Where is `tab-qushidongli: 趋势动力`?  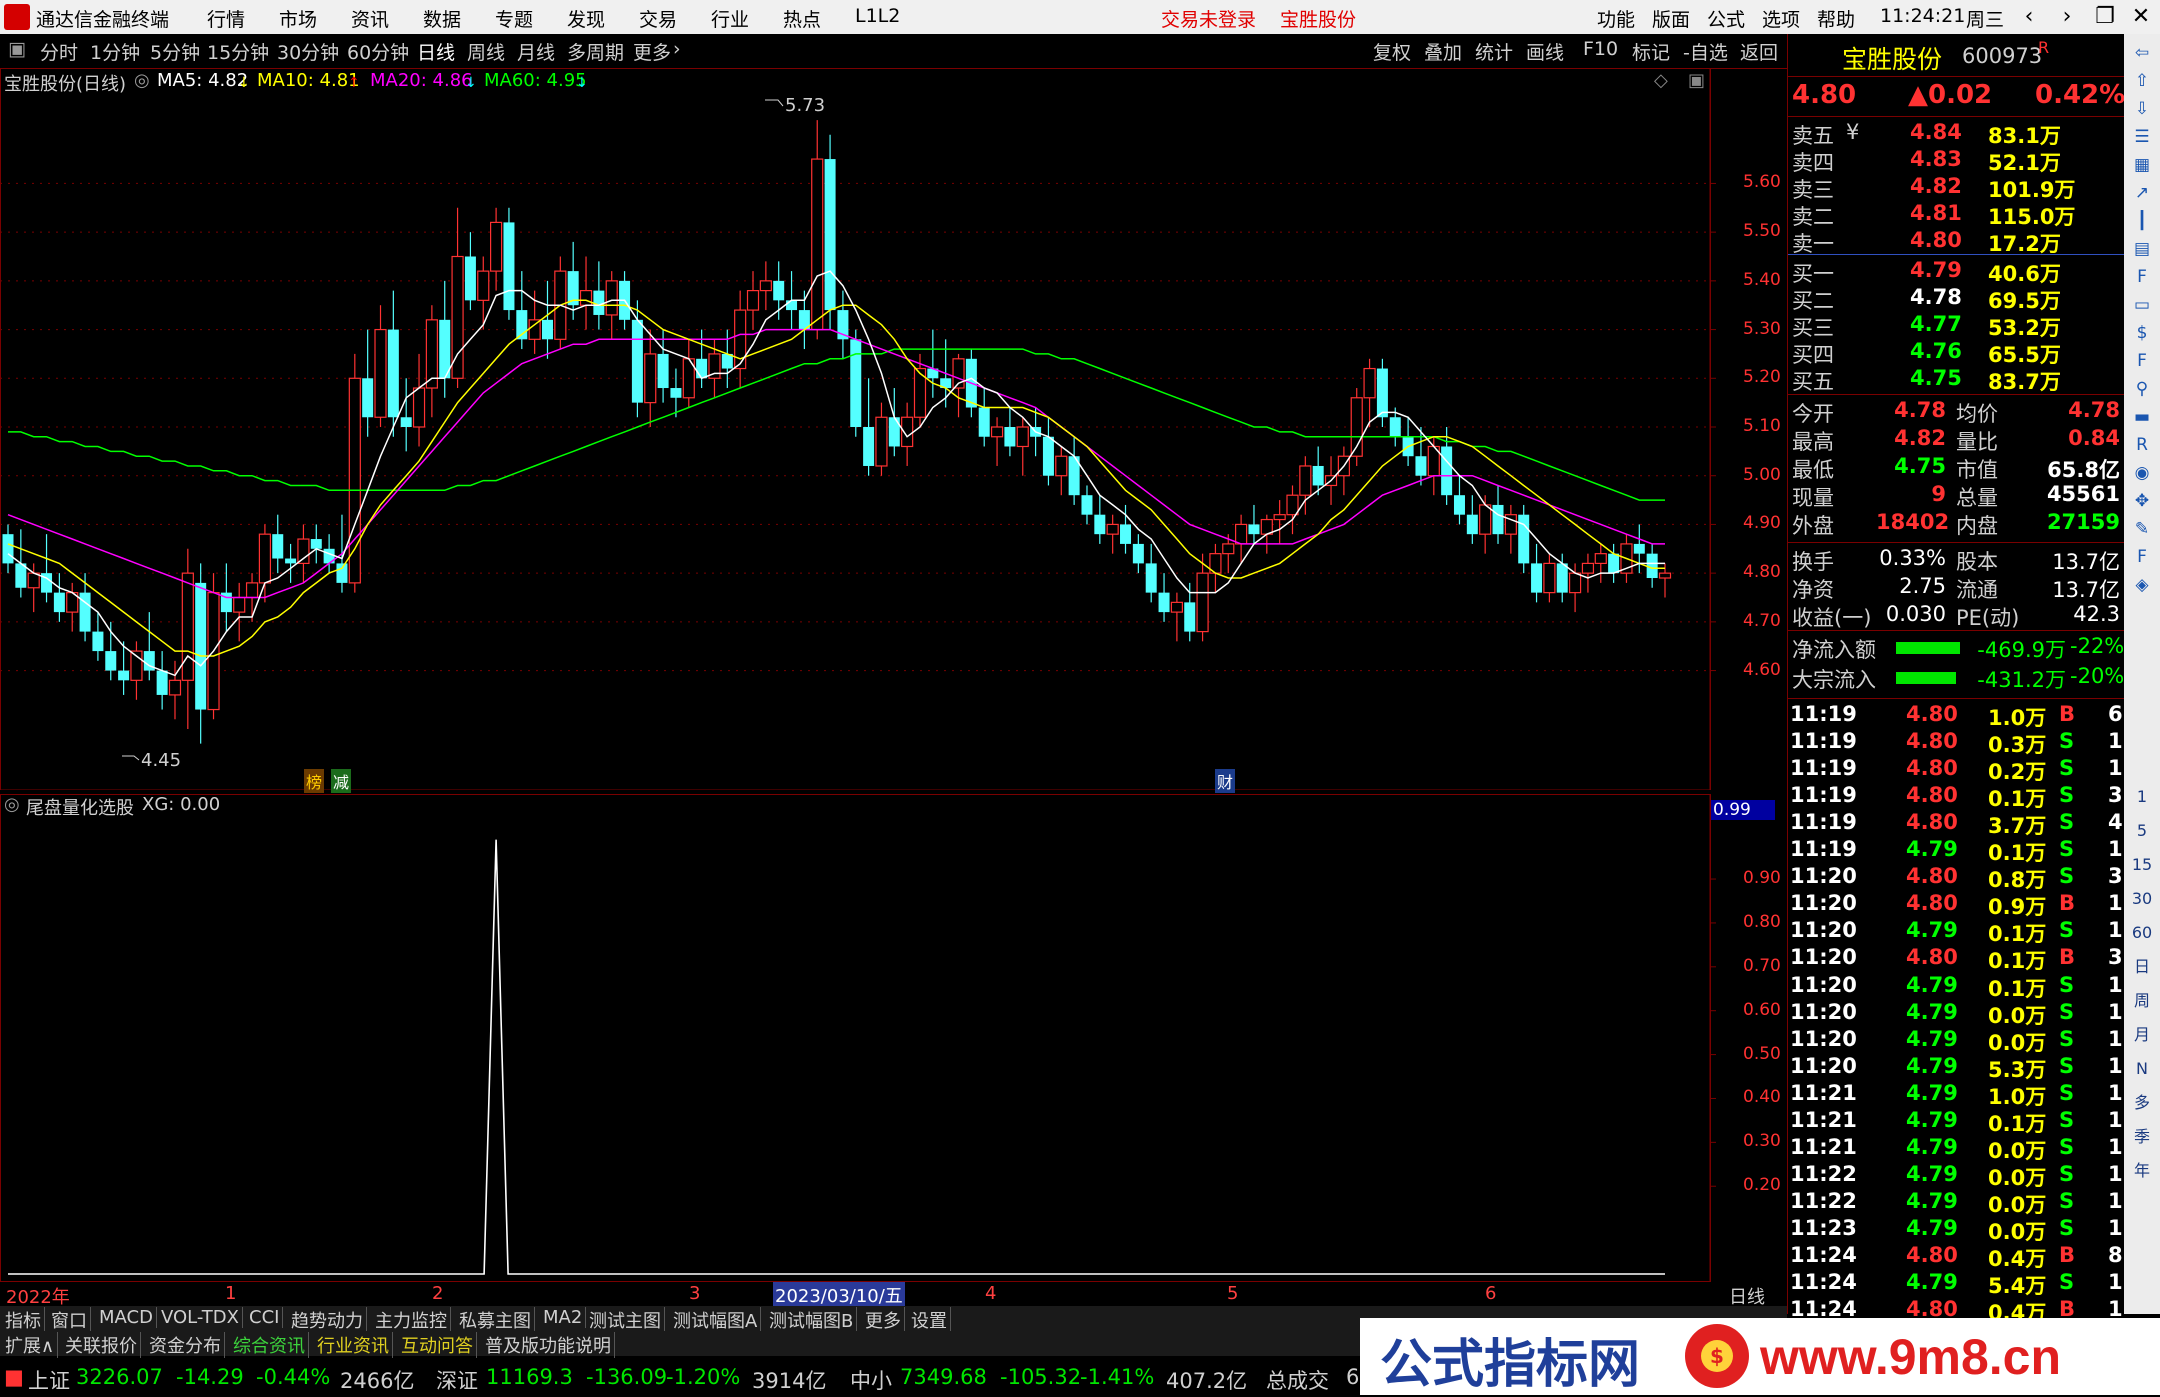 tab-qushidongli: 趋势动力 is located at coordinates (327, 1320).